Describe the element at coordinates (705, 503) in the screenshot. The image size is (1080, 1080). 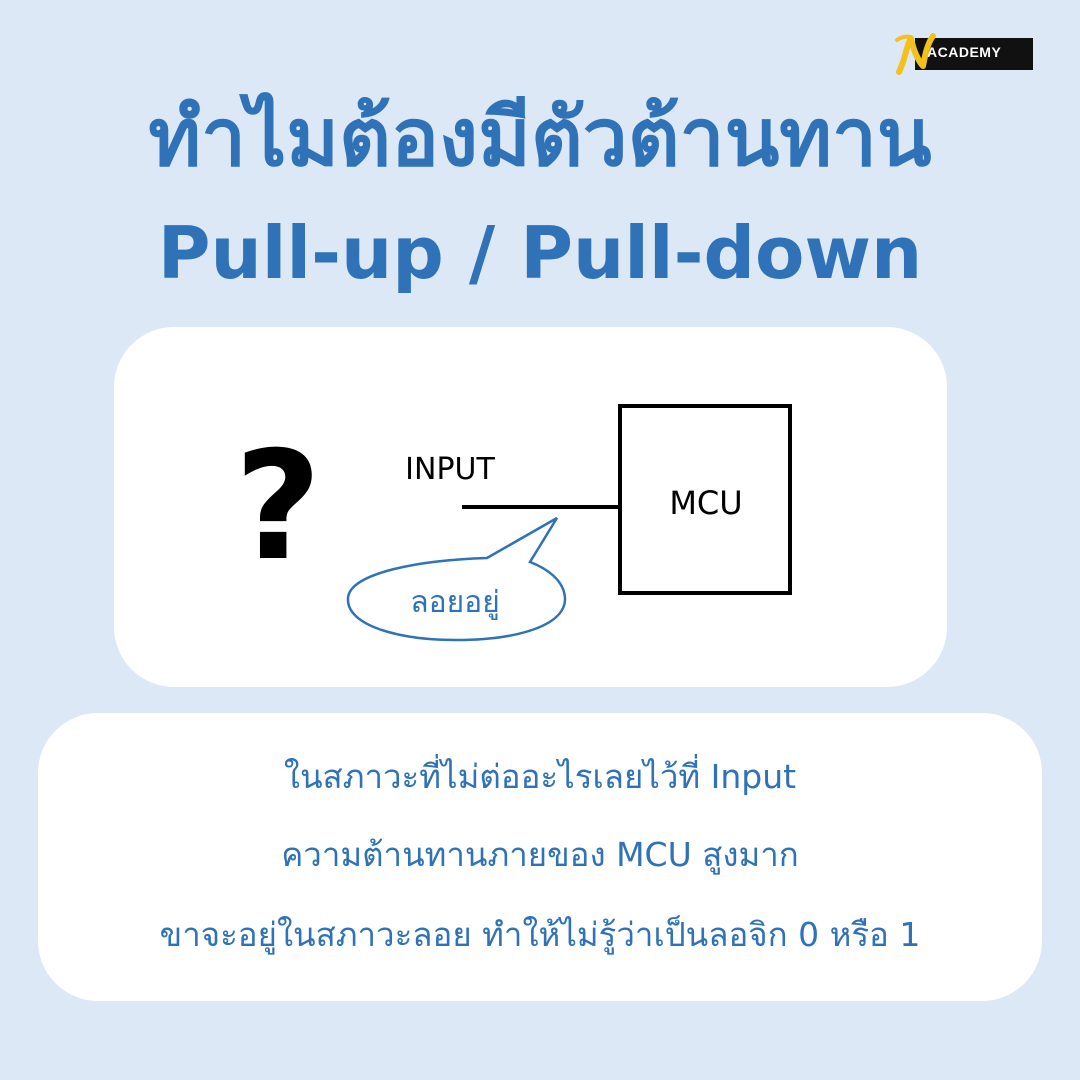
I see `mcu-label: MCU` at that location.